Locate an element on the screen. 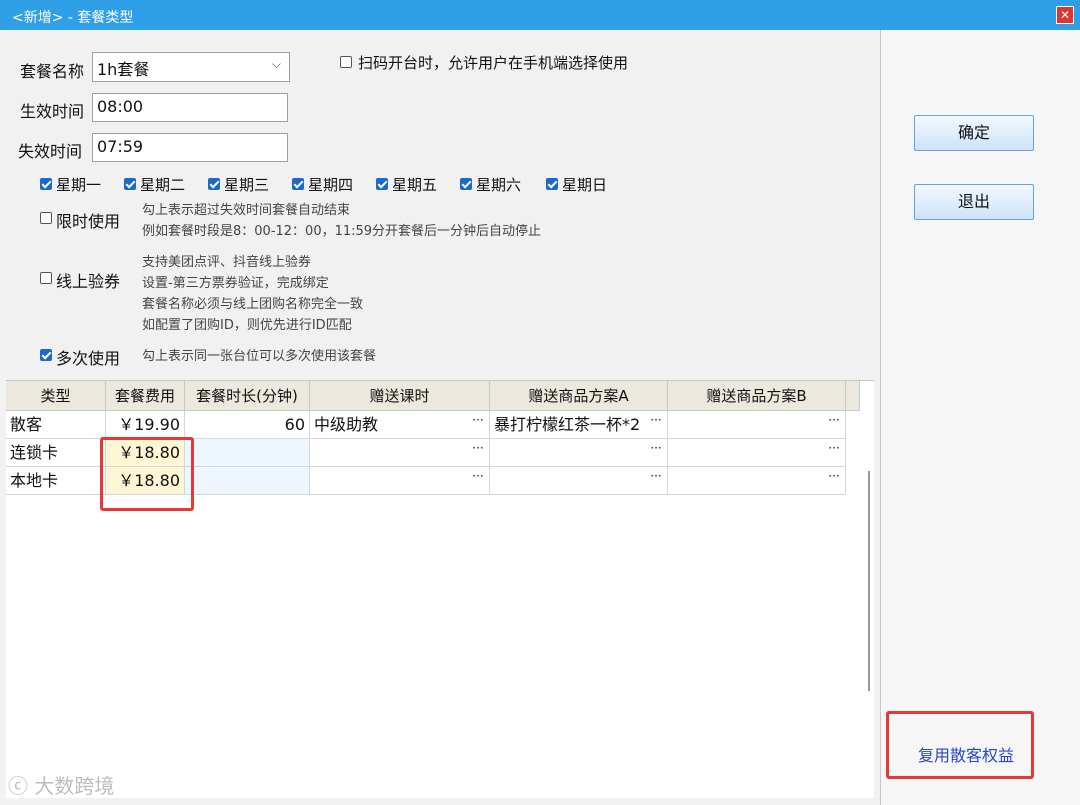 Image resolution: width=1080 pixels, height=805 pixels. end-time-label: 失效时间 is located at coordinates (50, 151).